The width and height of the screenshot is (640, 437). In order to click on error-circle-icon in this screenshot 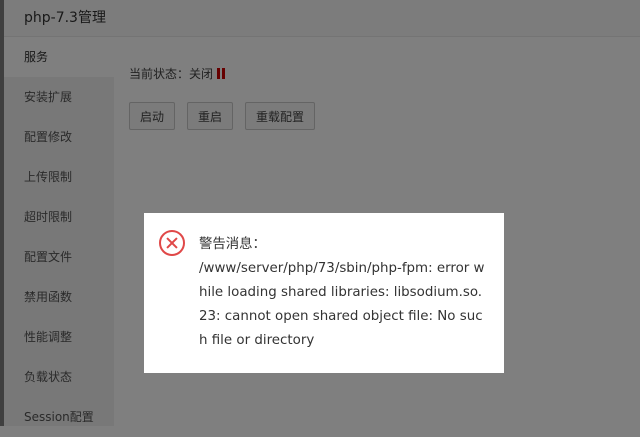, I will do `click(172, 243)`.